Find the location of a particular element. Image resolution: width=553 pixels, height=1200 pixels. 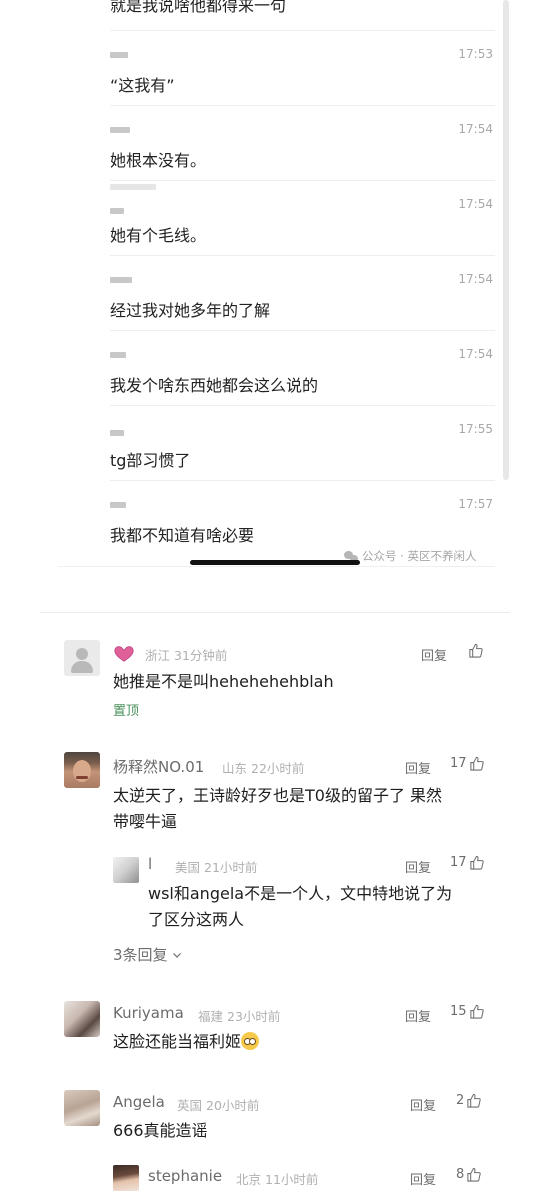

like-button: 8 is located at coordinates (468, 1174).